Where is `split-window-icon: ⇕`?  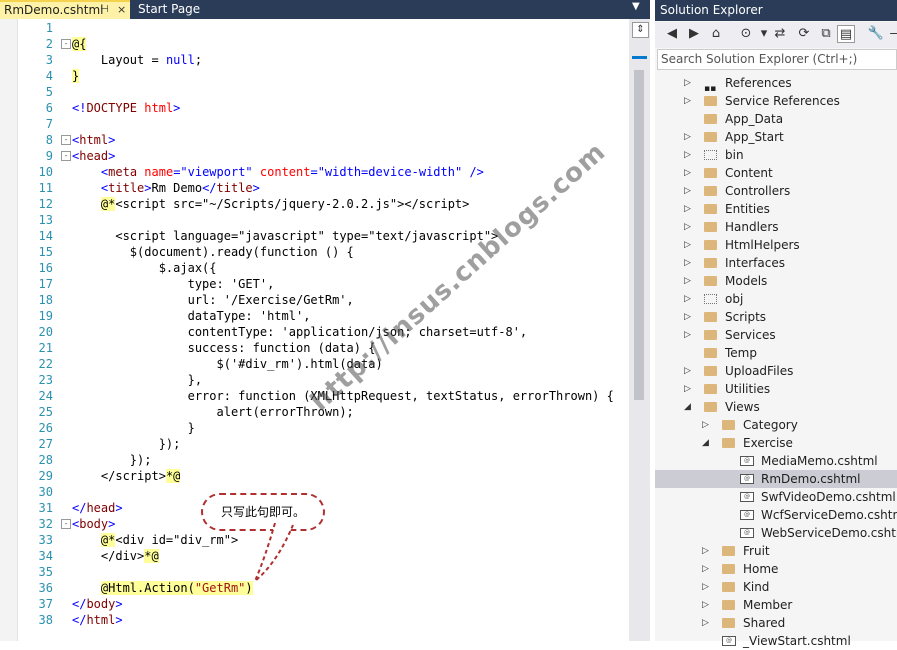
split-window-icon: ⇕ is located at coordinates (640, 30).